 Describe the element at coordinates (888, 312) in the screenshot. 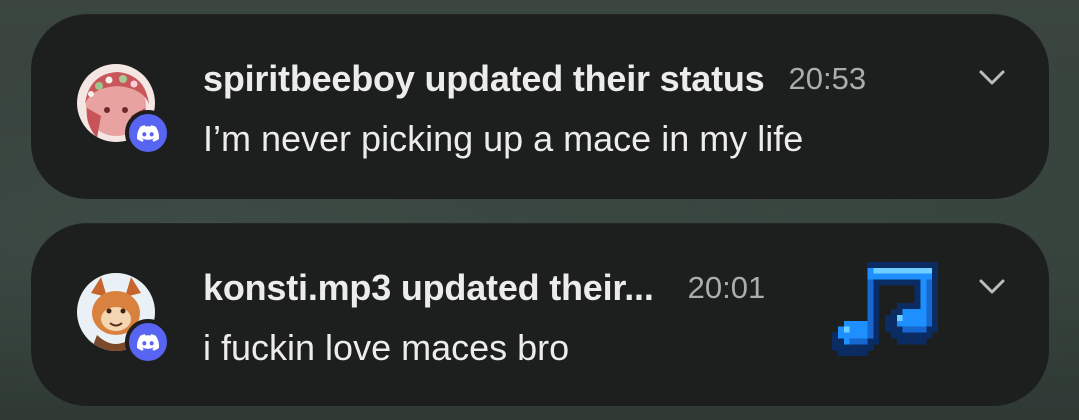

I see `music-note-icon` at that location.